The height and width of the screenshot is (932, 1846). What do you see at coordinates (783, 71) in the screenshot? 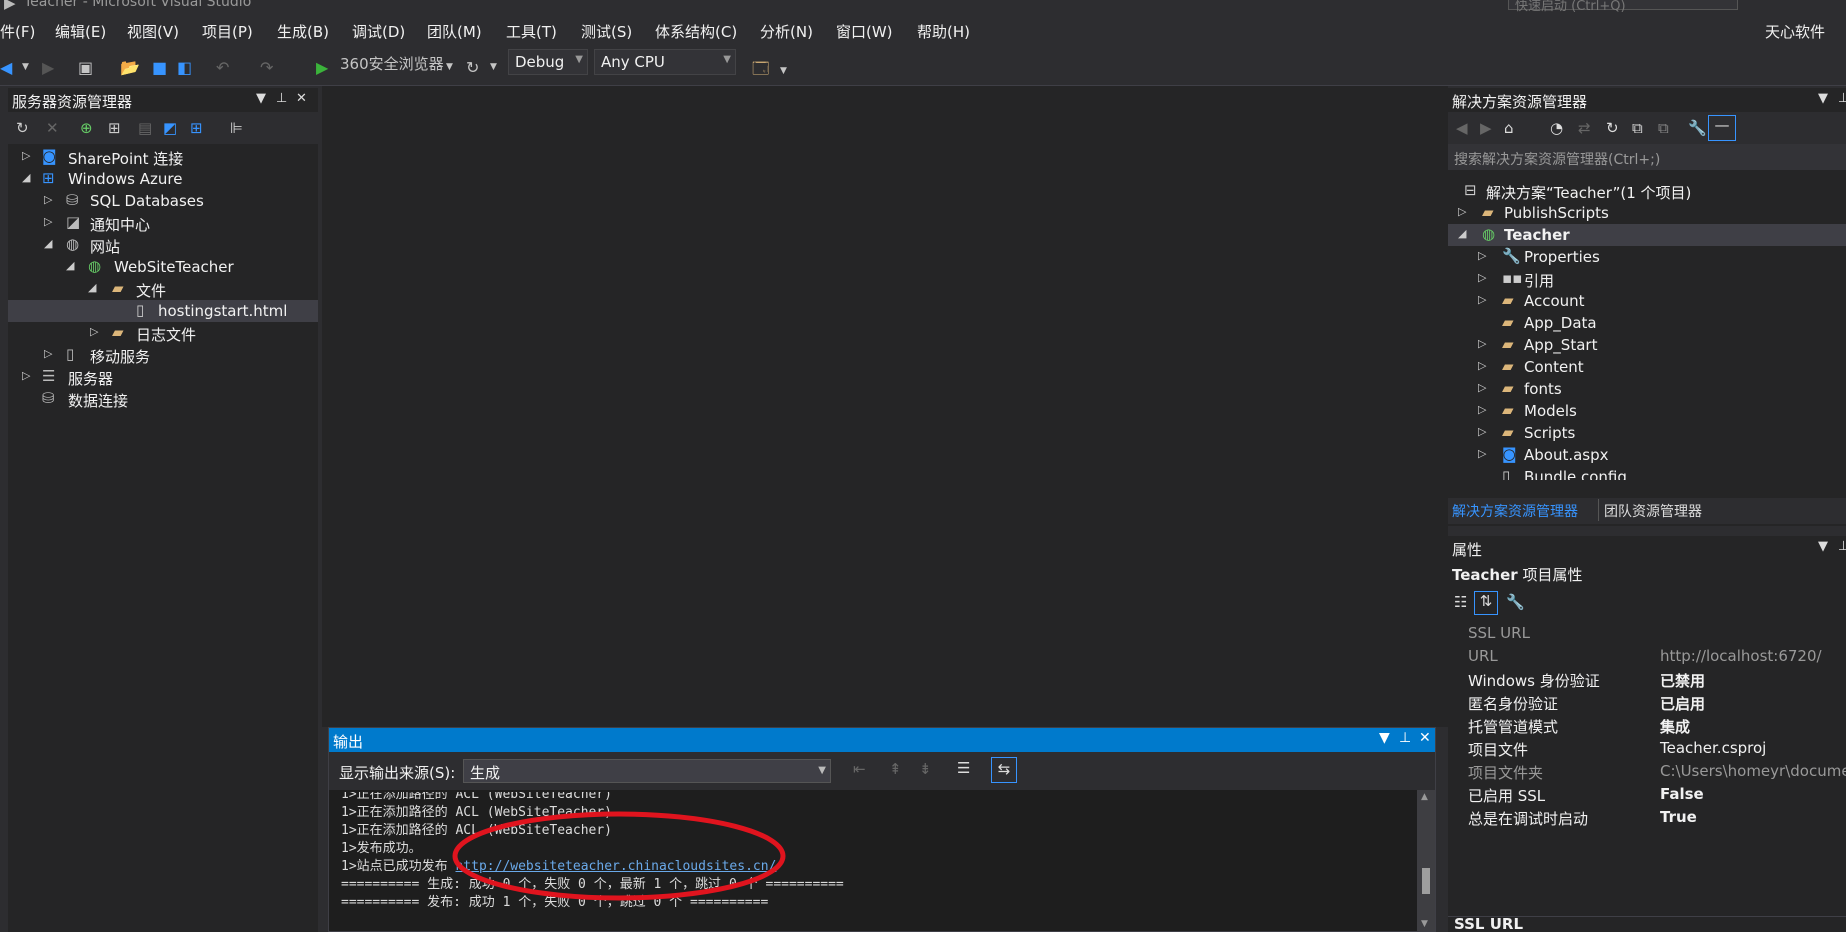
I see `toolbar-overflow-icon: ▼` at bounding box center [783, 71].